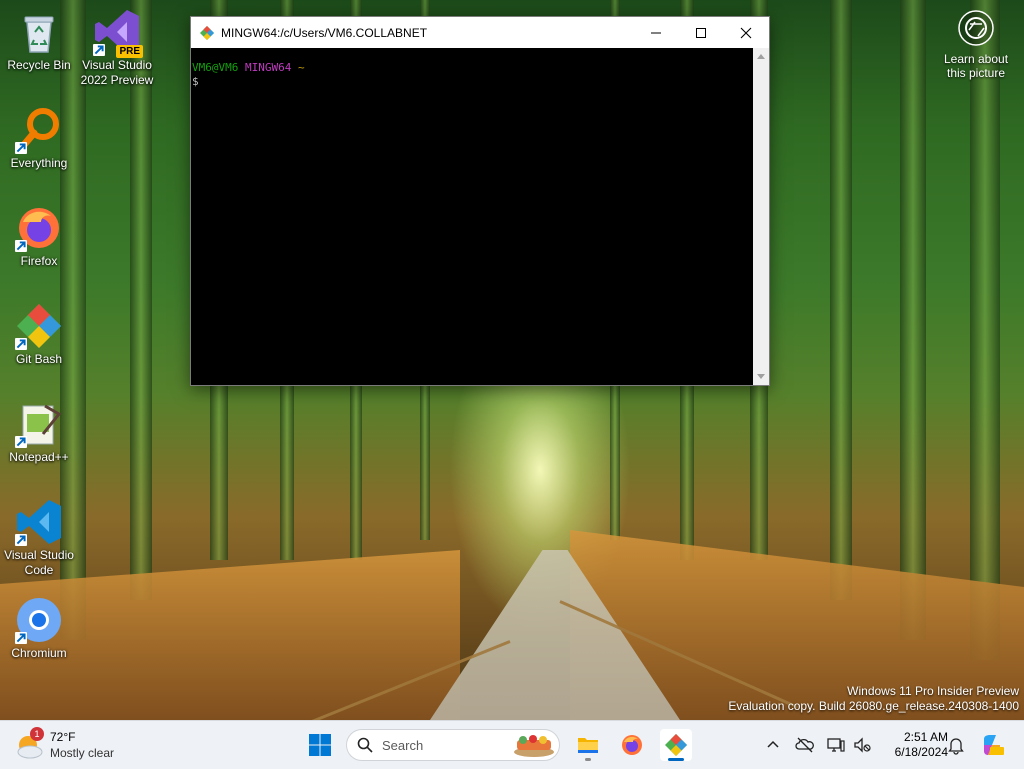  What do you see at coordinates (39, 130) in the screenshot?
I see `everything-search-icon` at bounding box center [39, 130].